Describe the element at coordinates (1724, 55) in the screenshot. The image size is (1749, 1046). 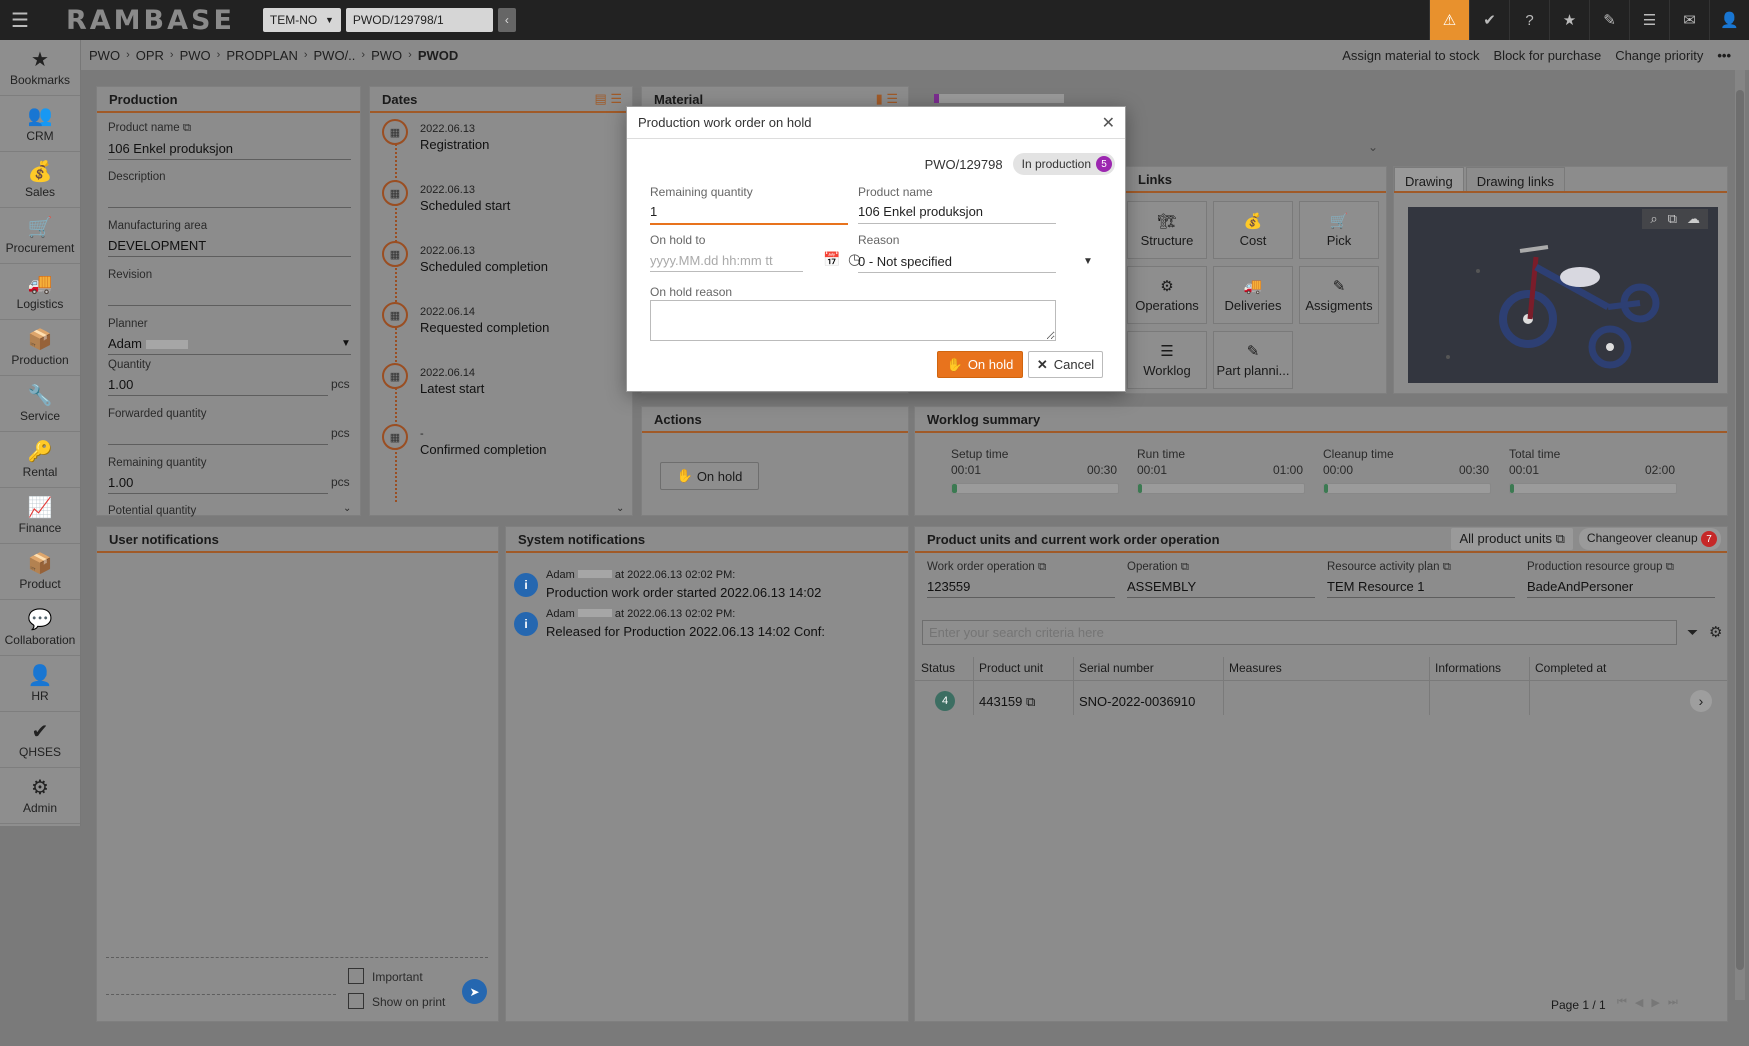
I see `more-icon: •••` at that location.